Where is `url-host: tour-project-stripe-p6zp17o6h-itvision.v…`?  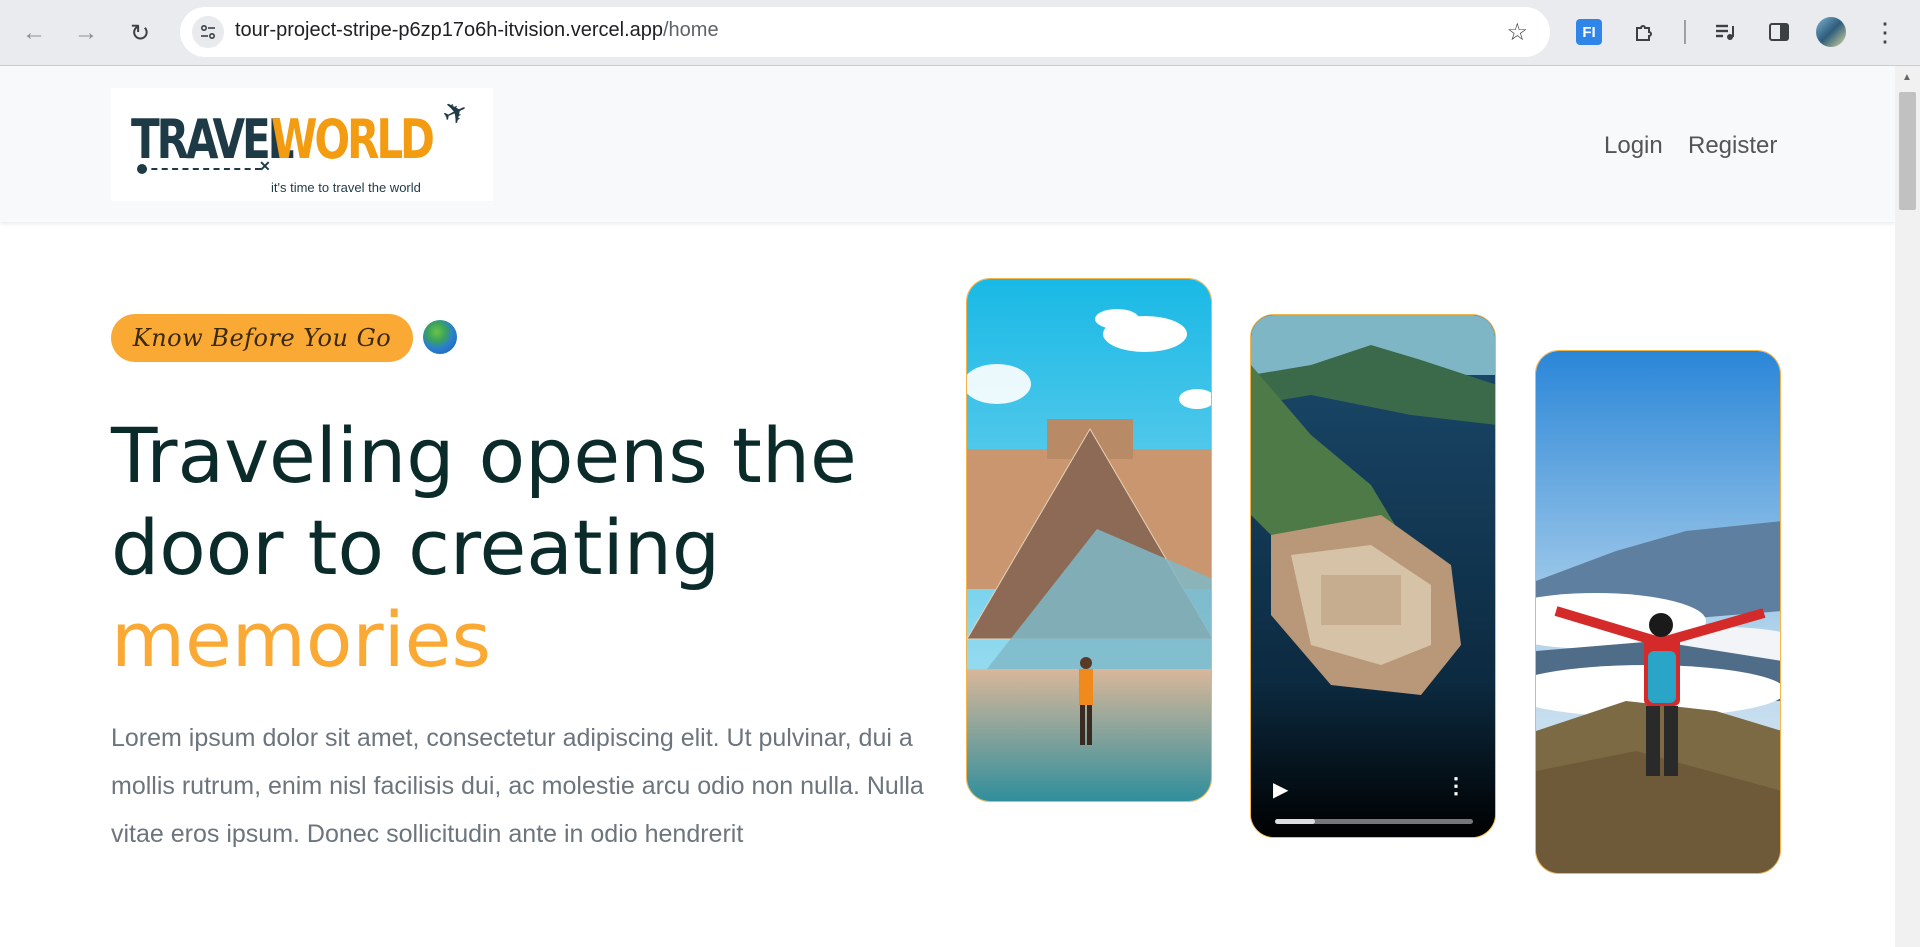
url-host: tour-project-stripe-p6zp17o6h-itvision.v… is located at coordinates (449, 30).